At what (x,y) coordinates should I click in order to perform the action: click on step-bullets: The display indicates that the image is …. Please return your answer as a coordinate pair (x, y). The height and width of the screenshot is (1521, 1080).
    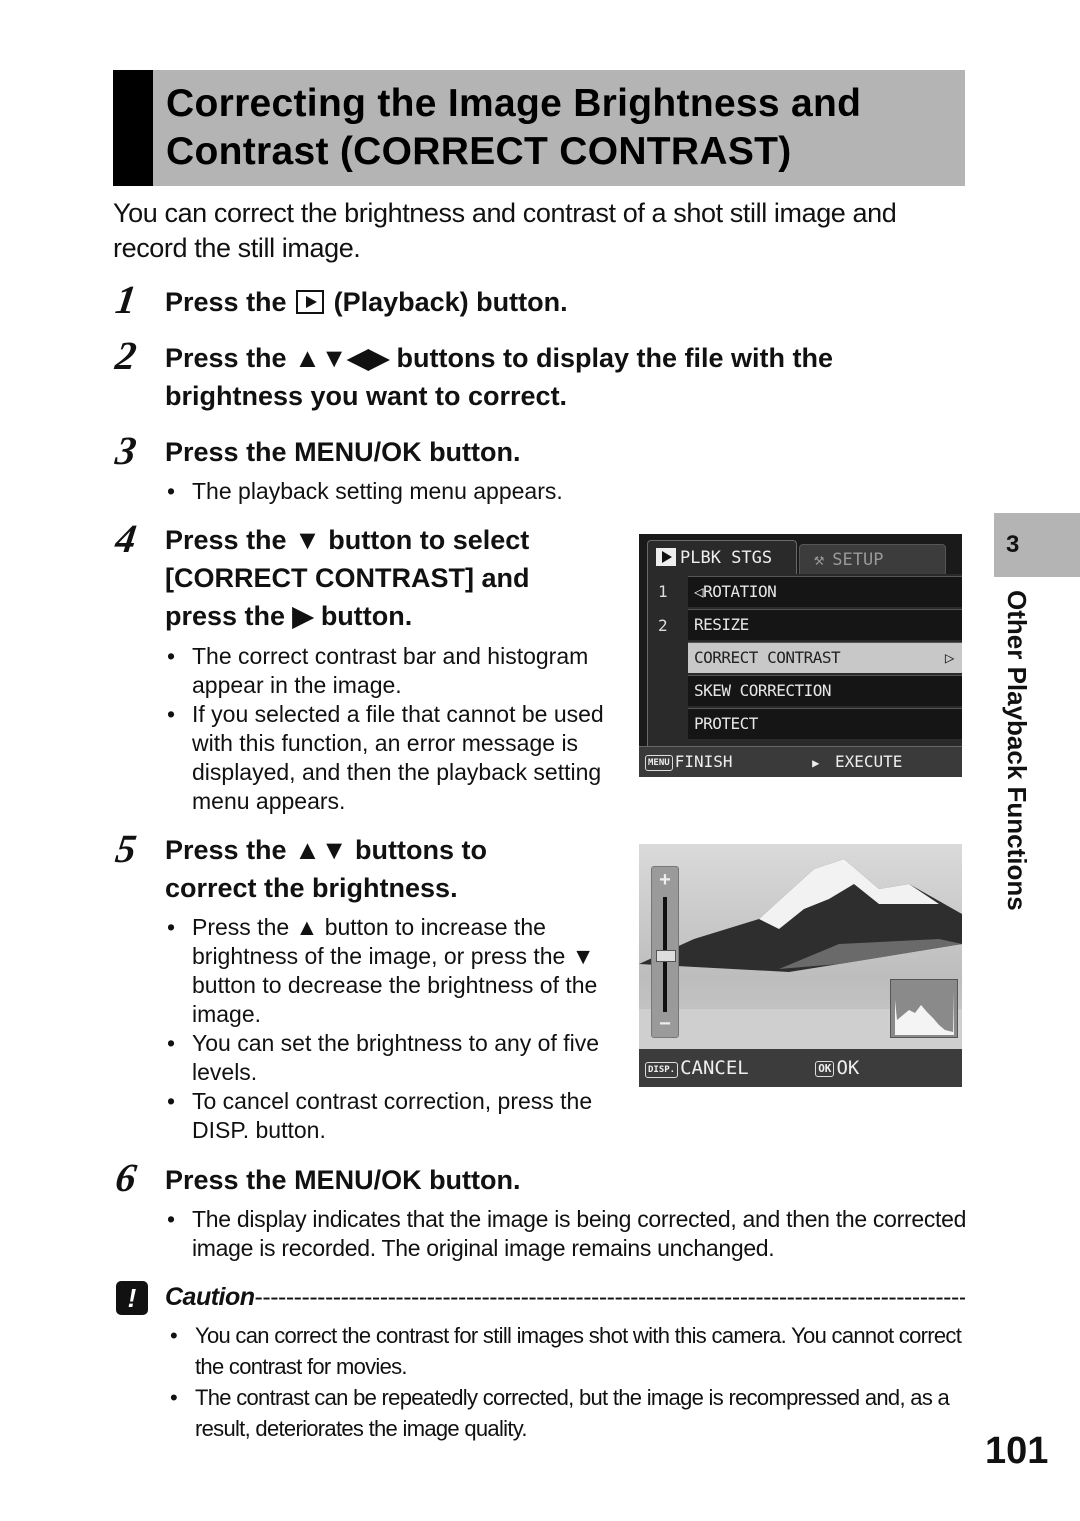
    Looking at the image, I should click on (567, 1234).